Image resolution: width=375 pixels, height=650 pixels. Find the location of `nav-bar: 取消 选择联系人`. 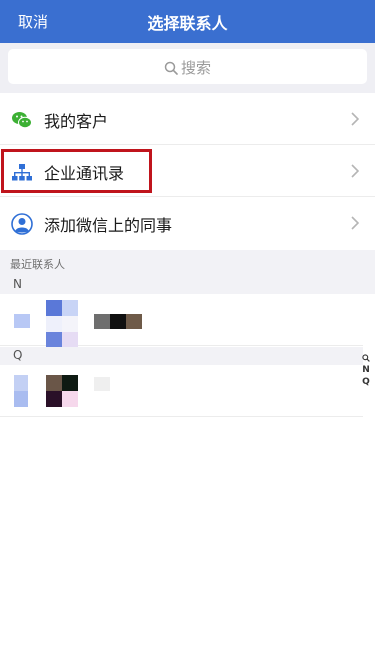

nav-bar: 取消 选择联系人 is located at coordinates (187, 21).